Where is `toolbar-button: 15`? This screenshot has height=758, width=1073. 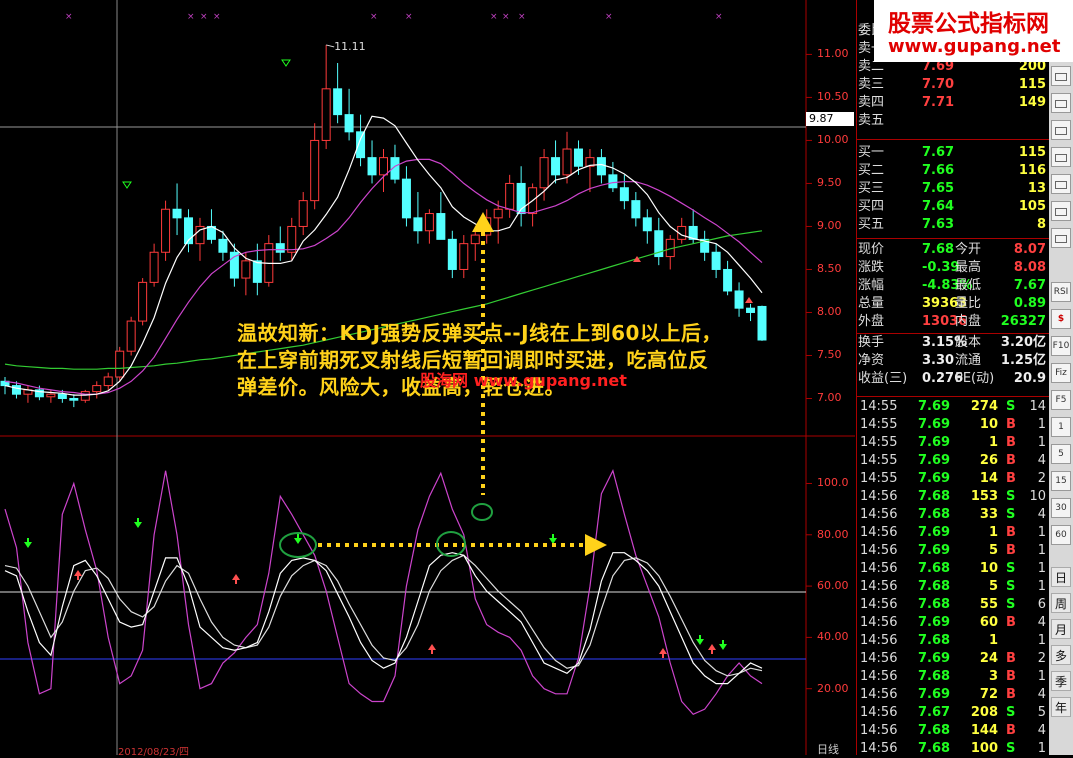
toolbar-button: 15 is located at coordinates (1061, 481).